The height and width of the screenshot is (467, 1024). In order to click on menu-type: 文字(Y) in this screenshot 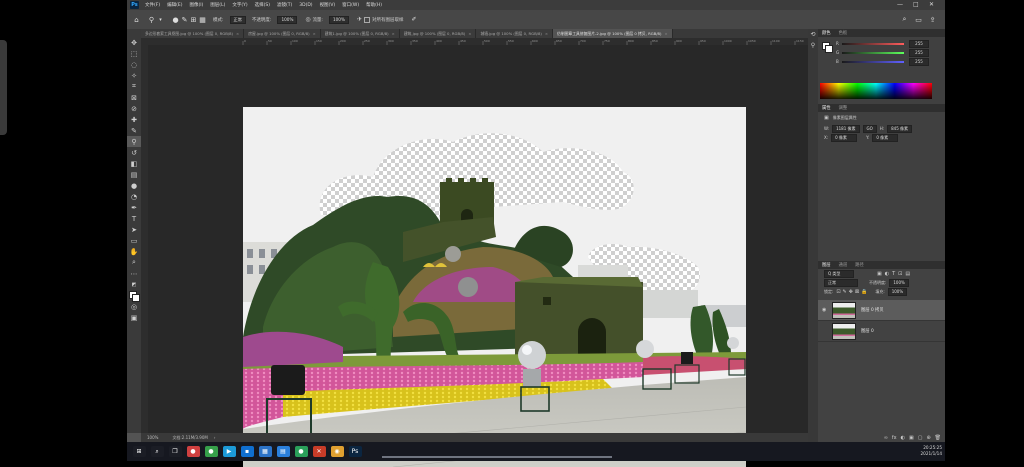, I will do `click(239, 5)`.